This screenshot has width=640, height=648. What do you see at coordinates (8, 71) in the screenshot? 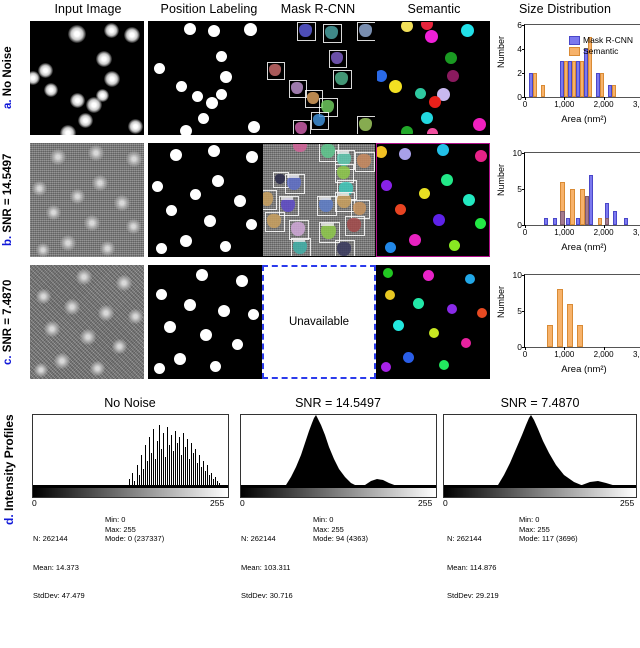
I see `row-text-a: No Noise` at bounding box center [8, 71].